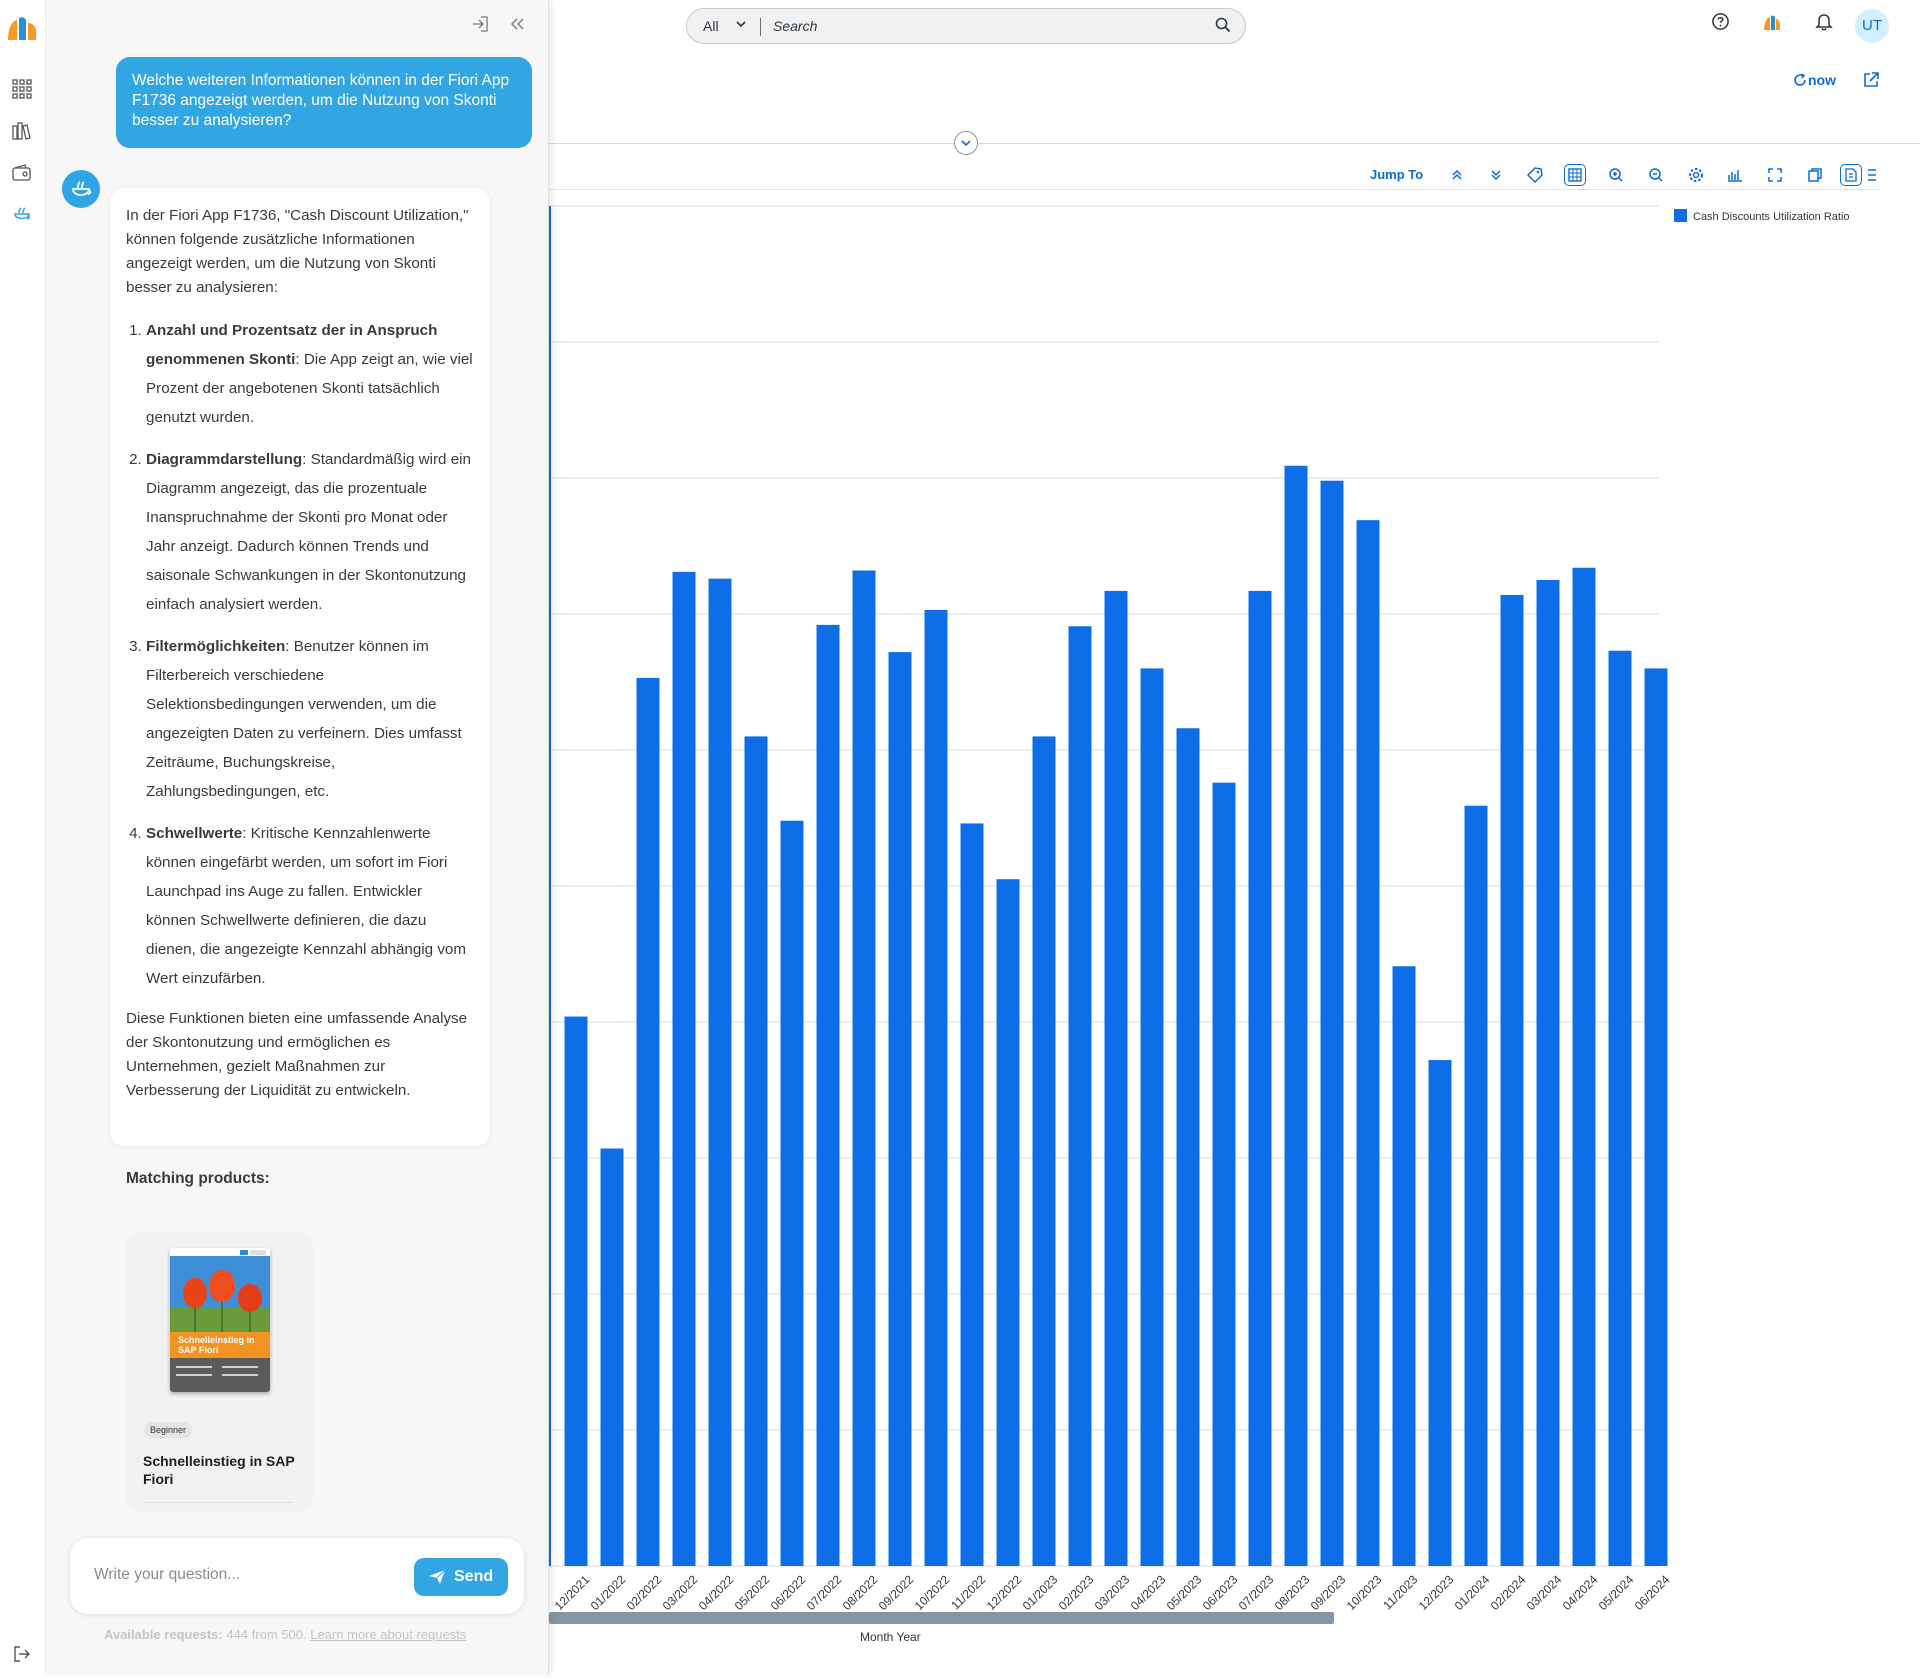 This screenshot has height=1679, width=1920. I want to click on avail-value: 444 from 500., so click(266, 1634).